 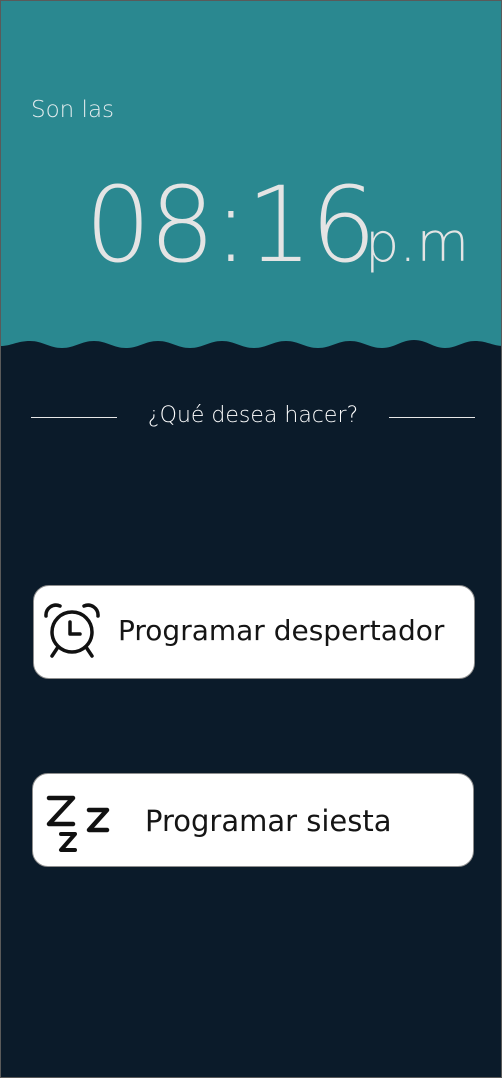 What do you see at coordinates (417, 242) in the screenshot?
I see `time-period: p.m` at bounding box center [417, 242].